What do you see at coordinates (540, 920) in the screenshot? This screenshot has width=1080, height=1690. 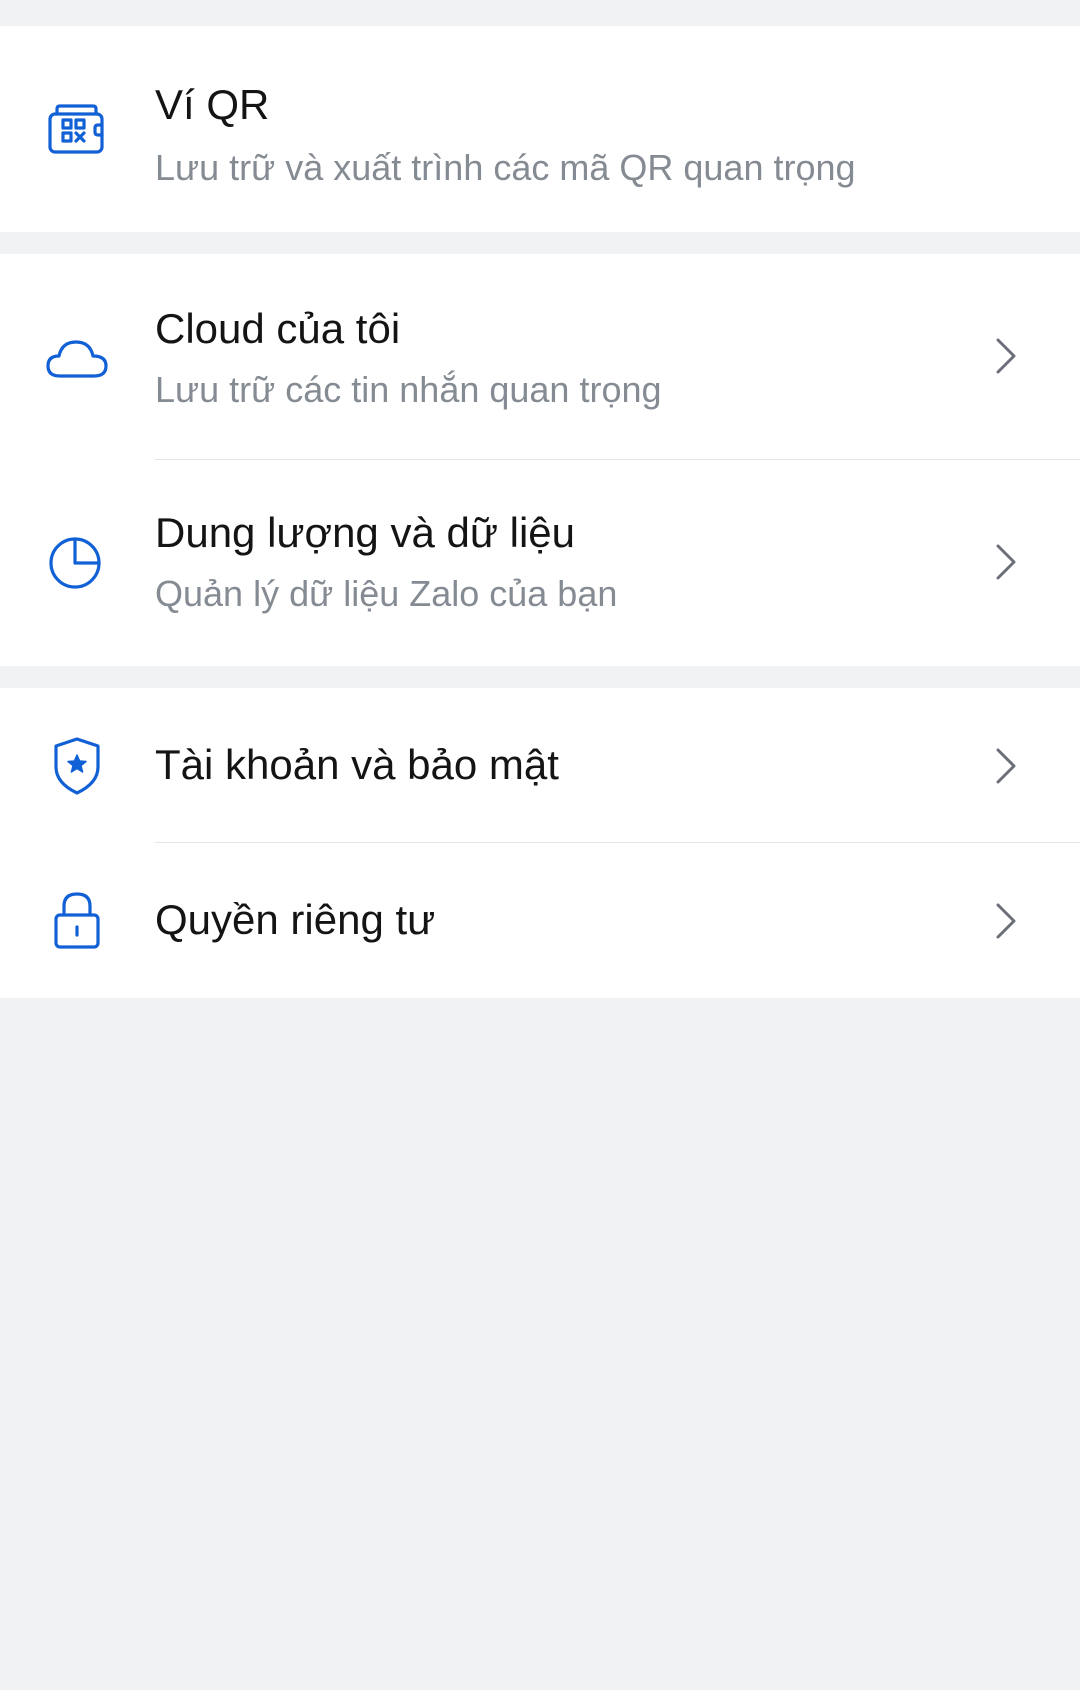 I see `privacy-row: Quyền riêng tư` at bounding box center [540, 920].